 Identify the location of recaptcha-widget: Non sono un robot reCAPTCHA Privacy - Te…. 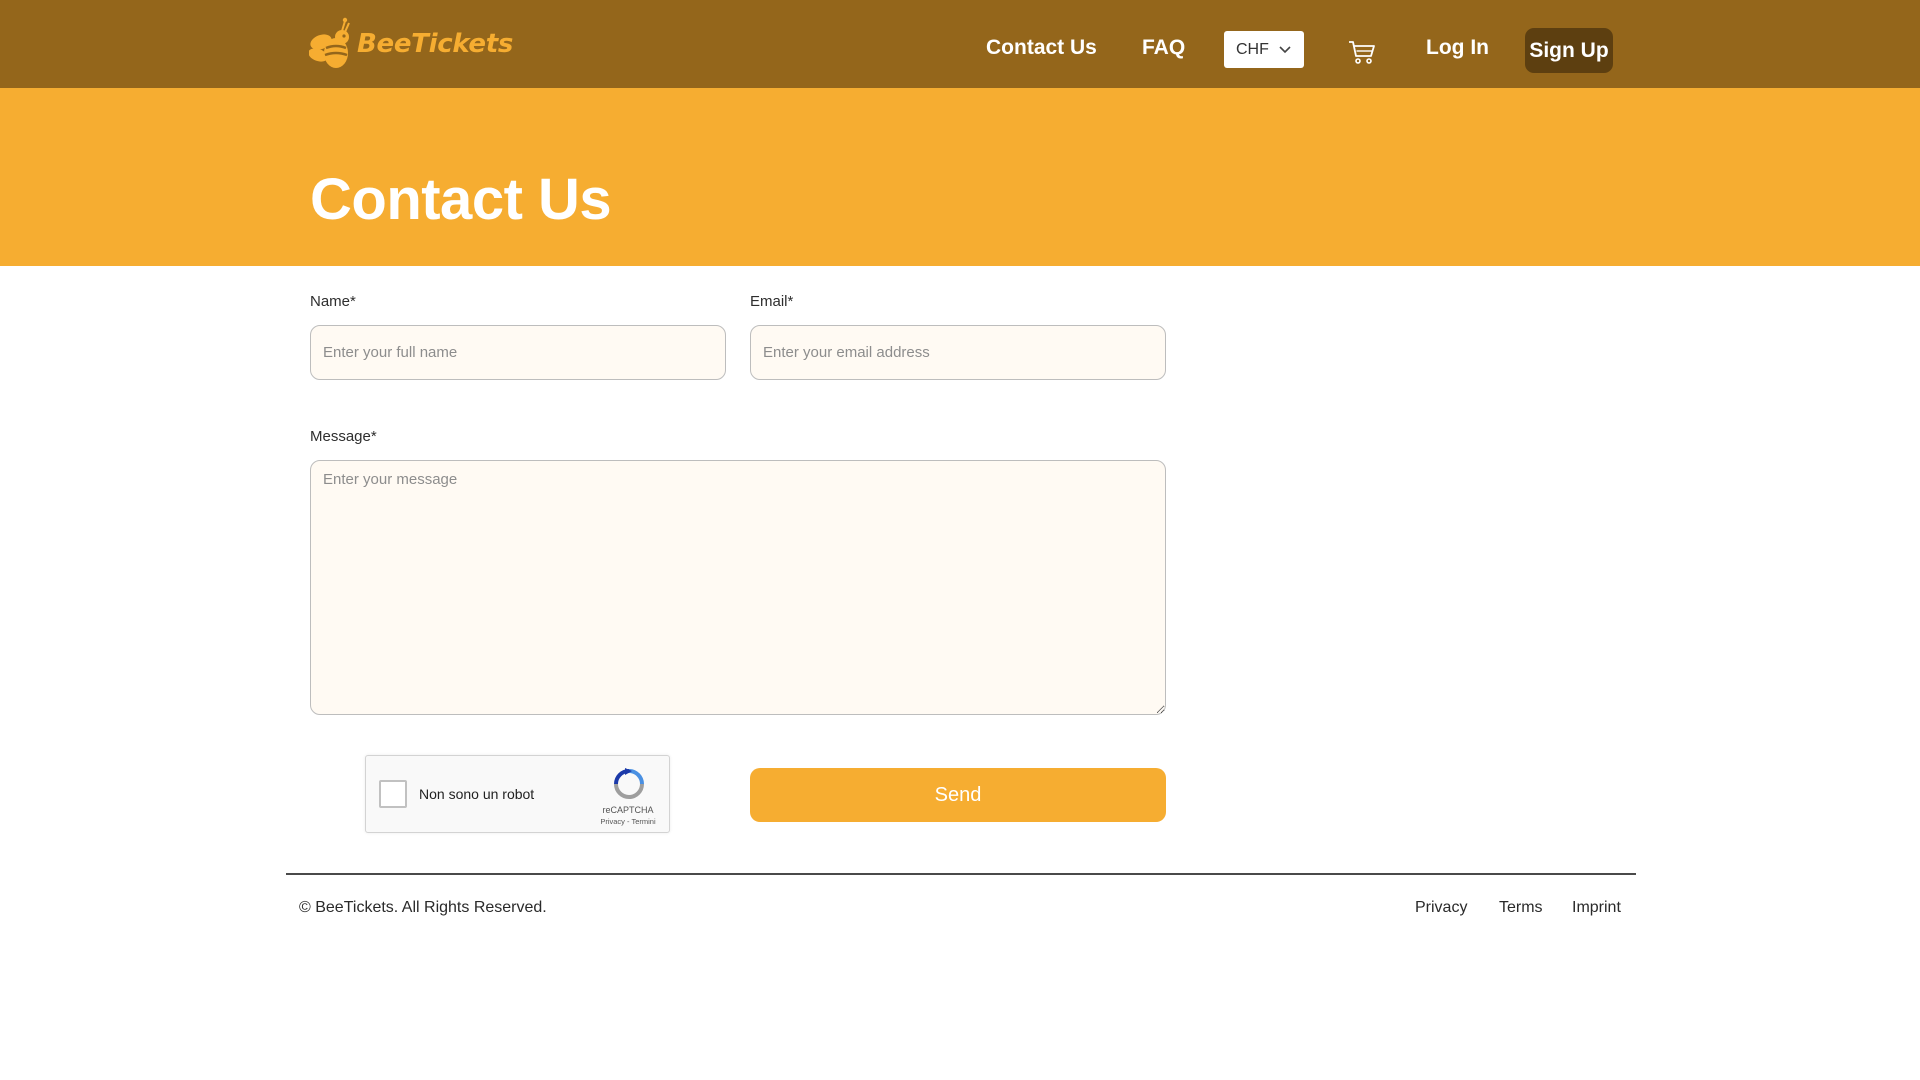
(517, 794).